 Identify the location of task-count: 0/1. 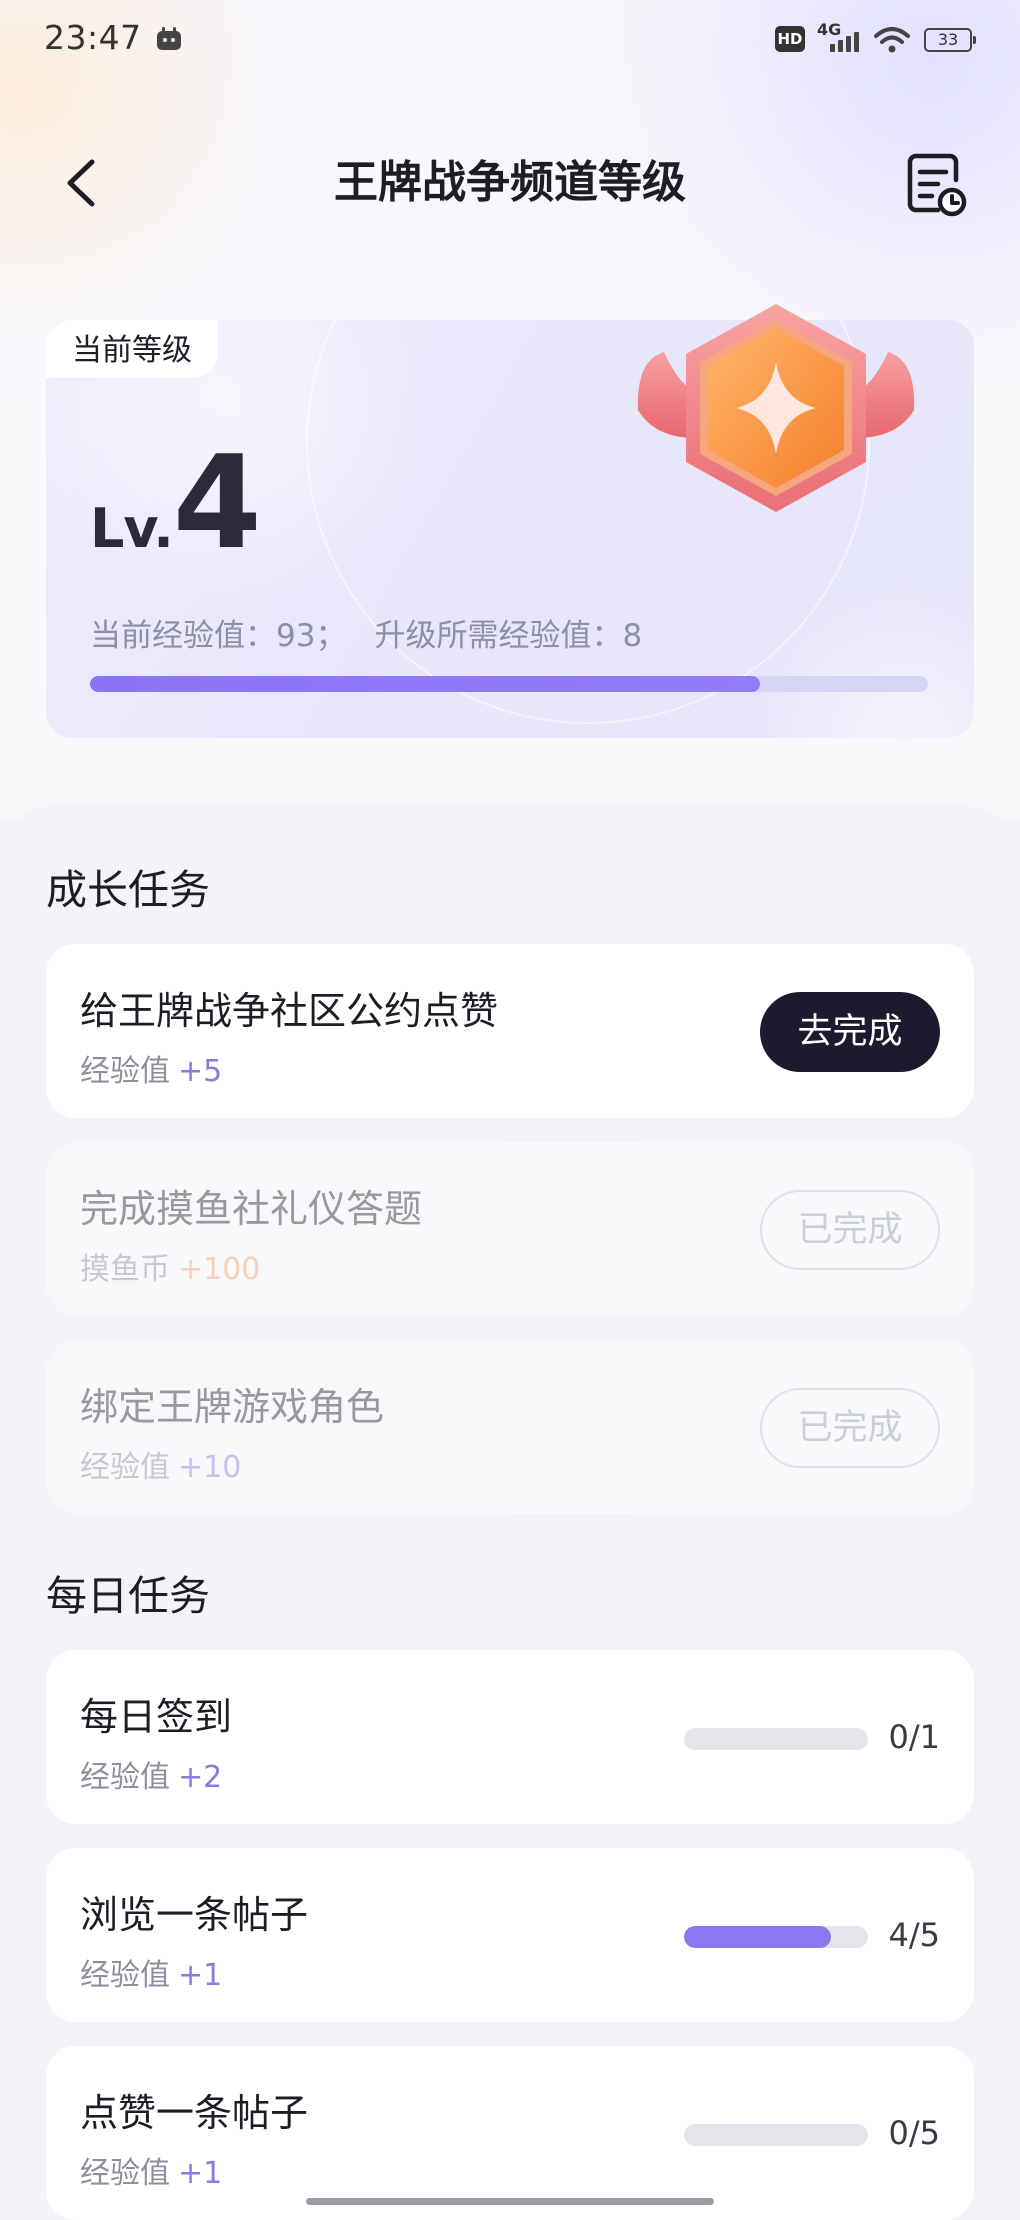
(914, 1737).